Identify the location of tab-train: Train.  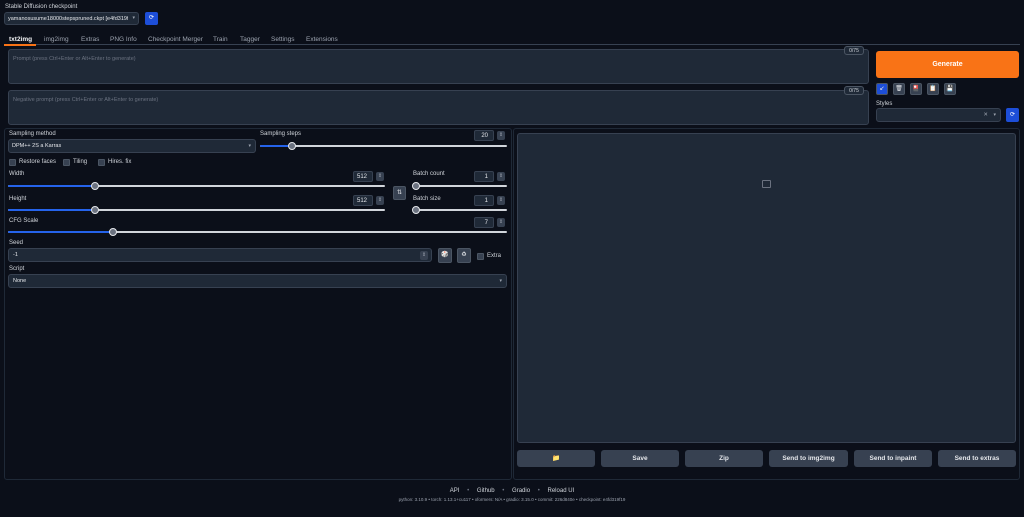
(220, 39).